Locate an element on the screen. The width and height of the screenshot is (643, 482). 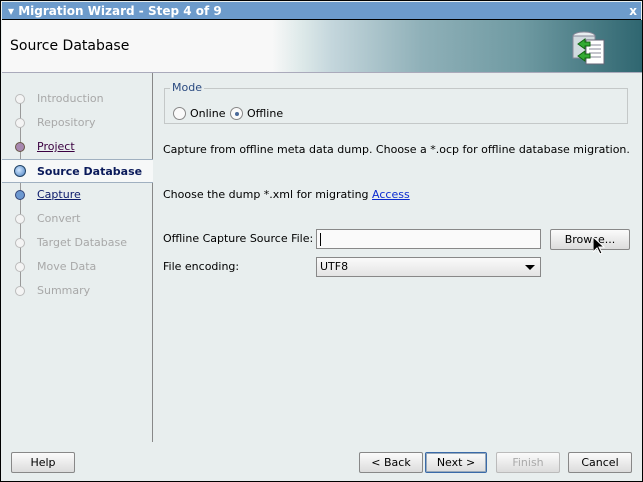
step-convert: Convert is located at coordinates (77, 219).